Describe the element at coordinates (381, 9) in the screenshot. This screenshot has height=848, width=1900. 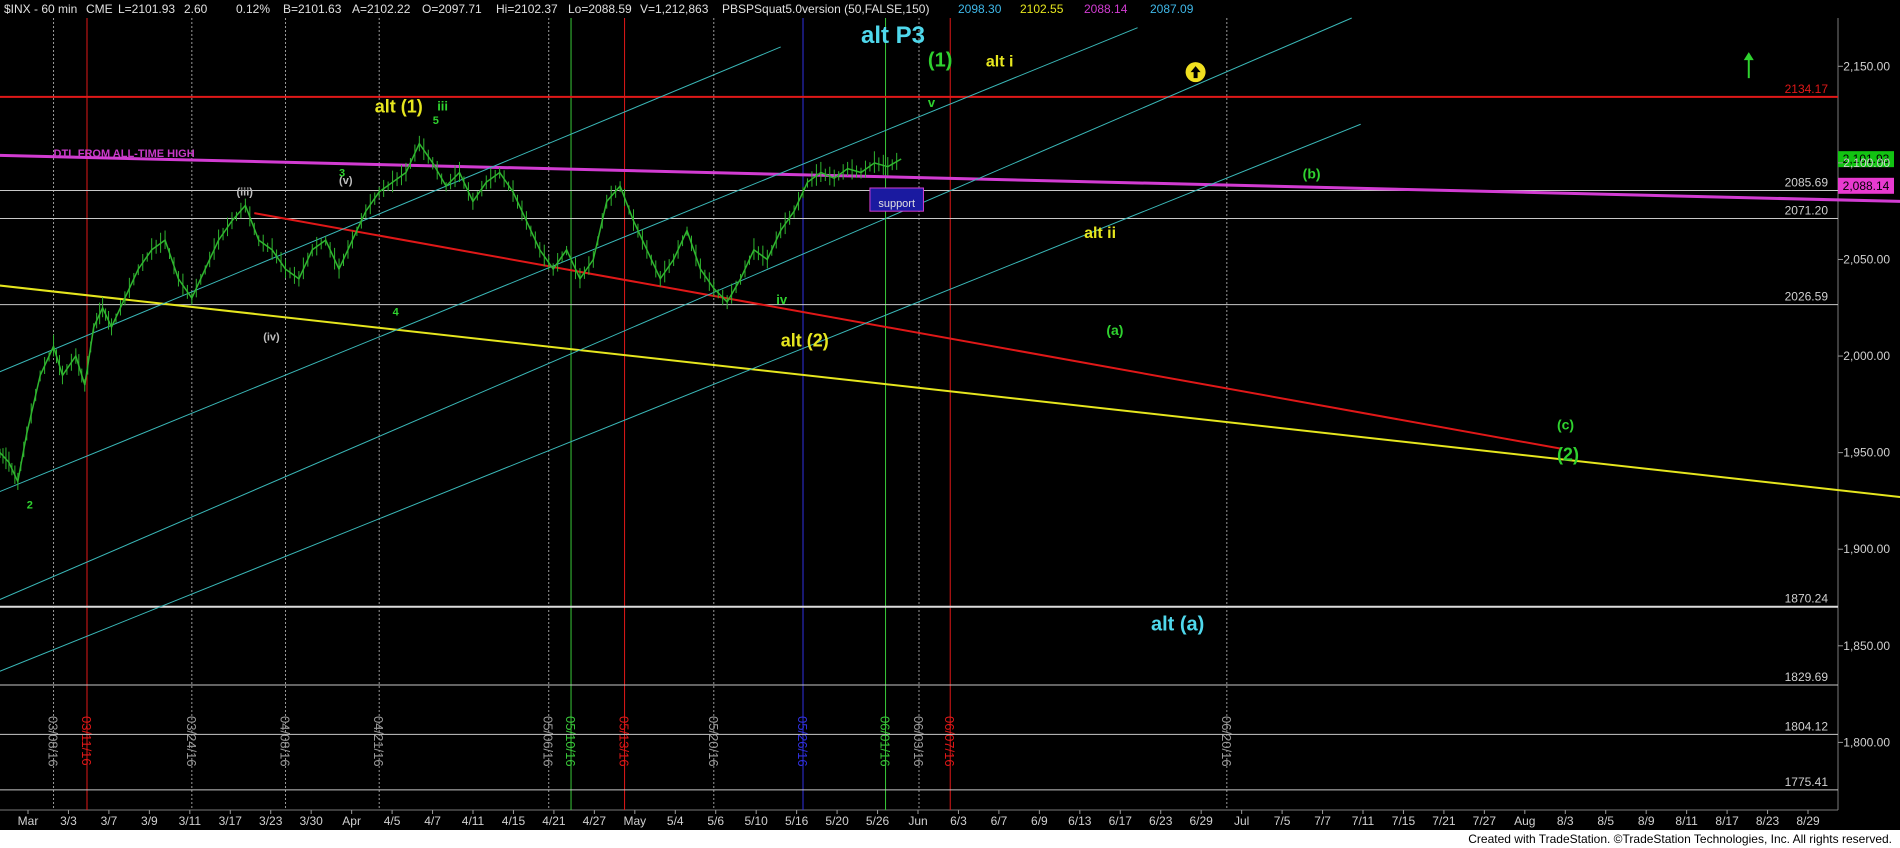
I see `header-ask: A=2102.22` at that location.